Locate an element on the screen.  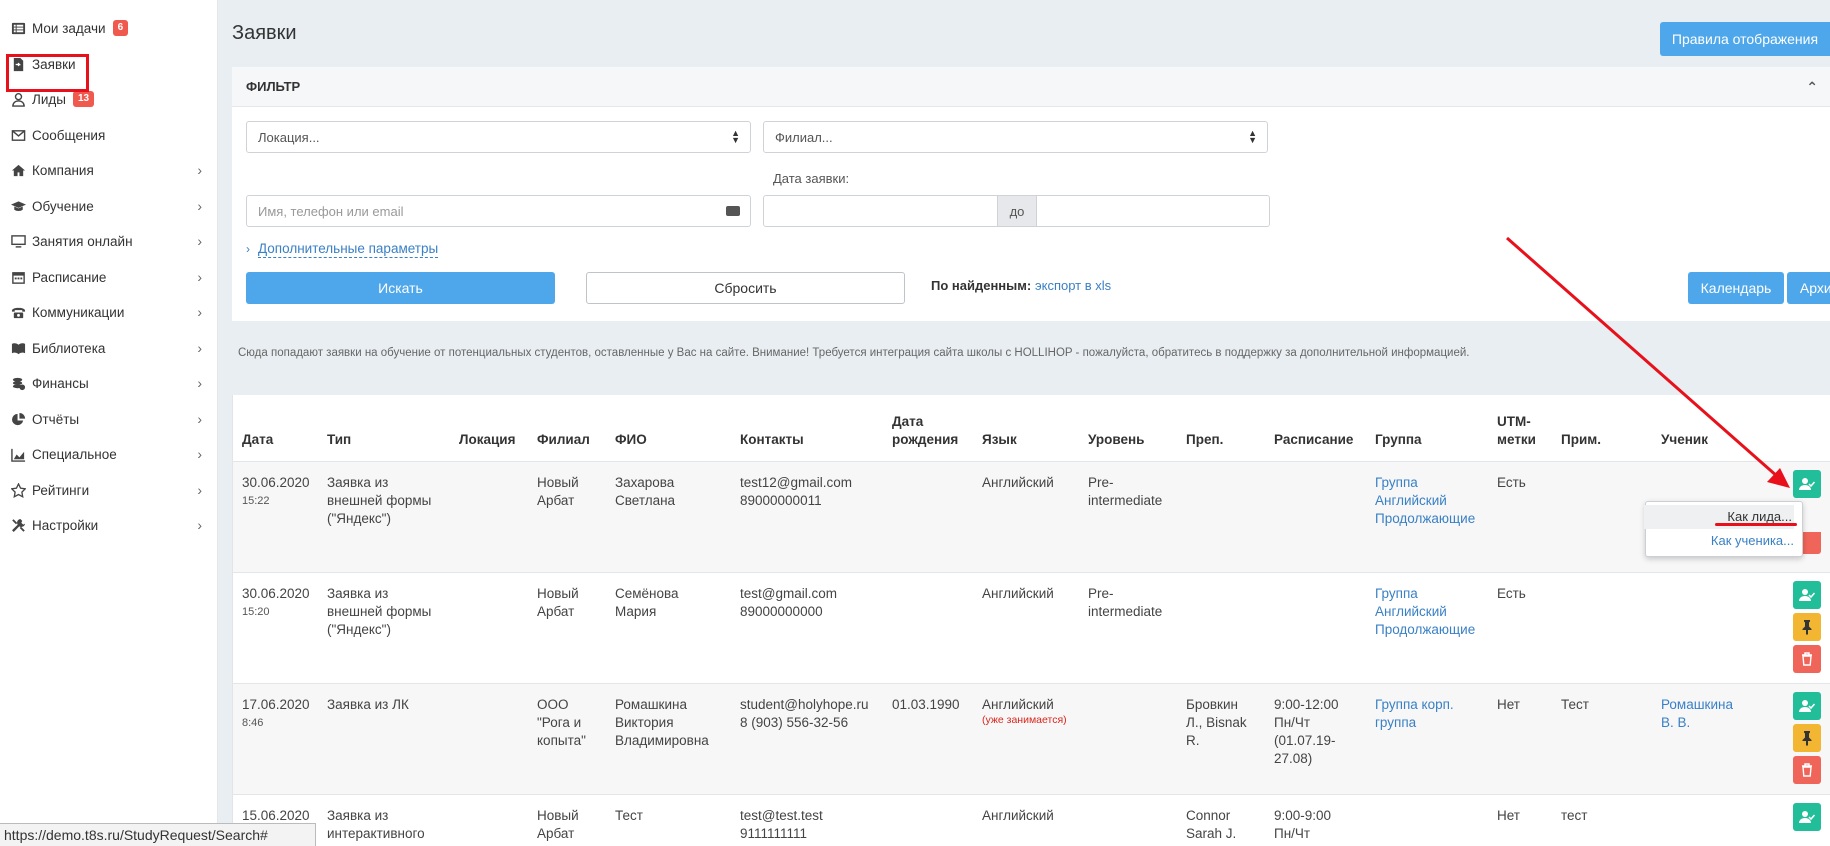
sidebar-item-communications: Коммуникации › is located at coordinates (109, 312).